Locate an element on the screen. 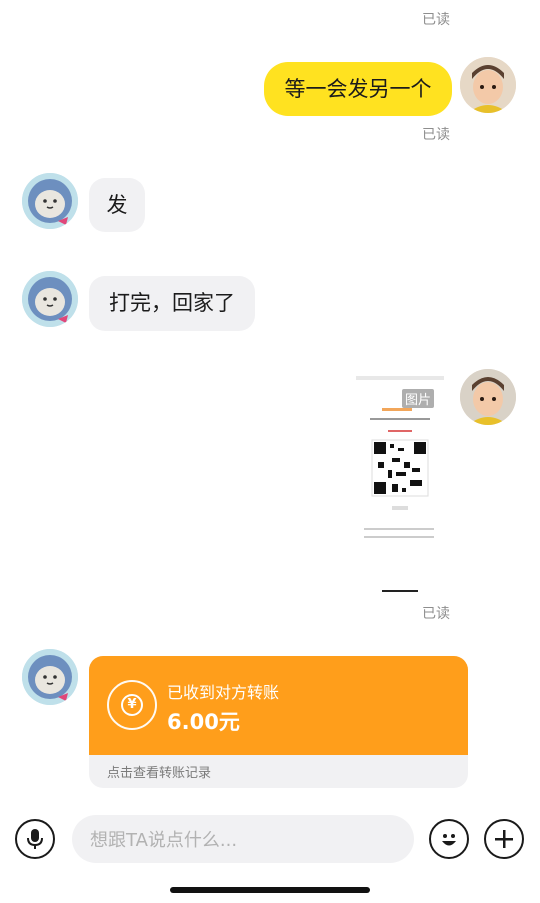  plus-button is located at coordinates (504, 839).